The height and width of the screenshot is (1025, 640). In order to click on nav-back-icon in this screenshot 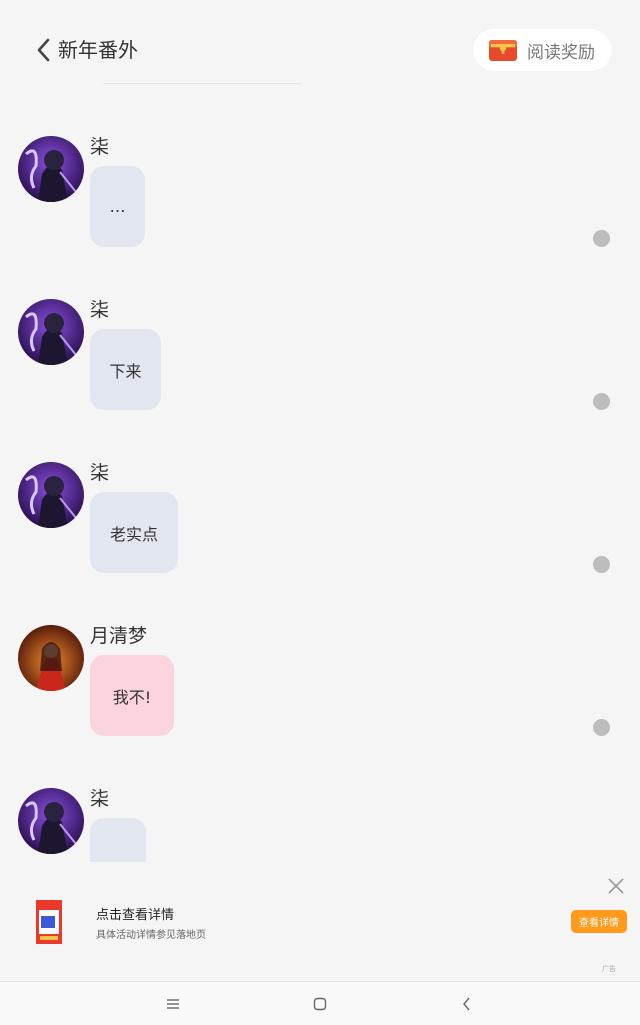, I will do `click(466, 1003)`.